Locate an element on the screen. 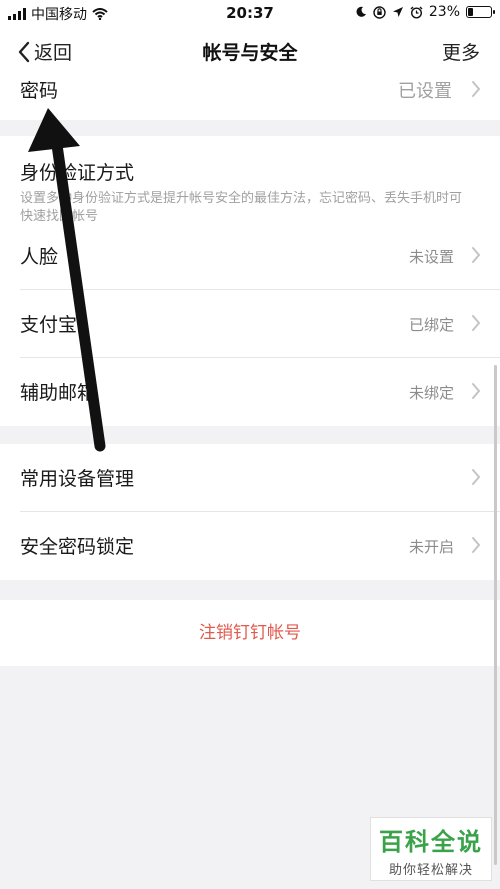 The width and height of the screenshot is (500, 889). annotation-arrow-icon is located at coordinates (67, 280).